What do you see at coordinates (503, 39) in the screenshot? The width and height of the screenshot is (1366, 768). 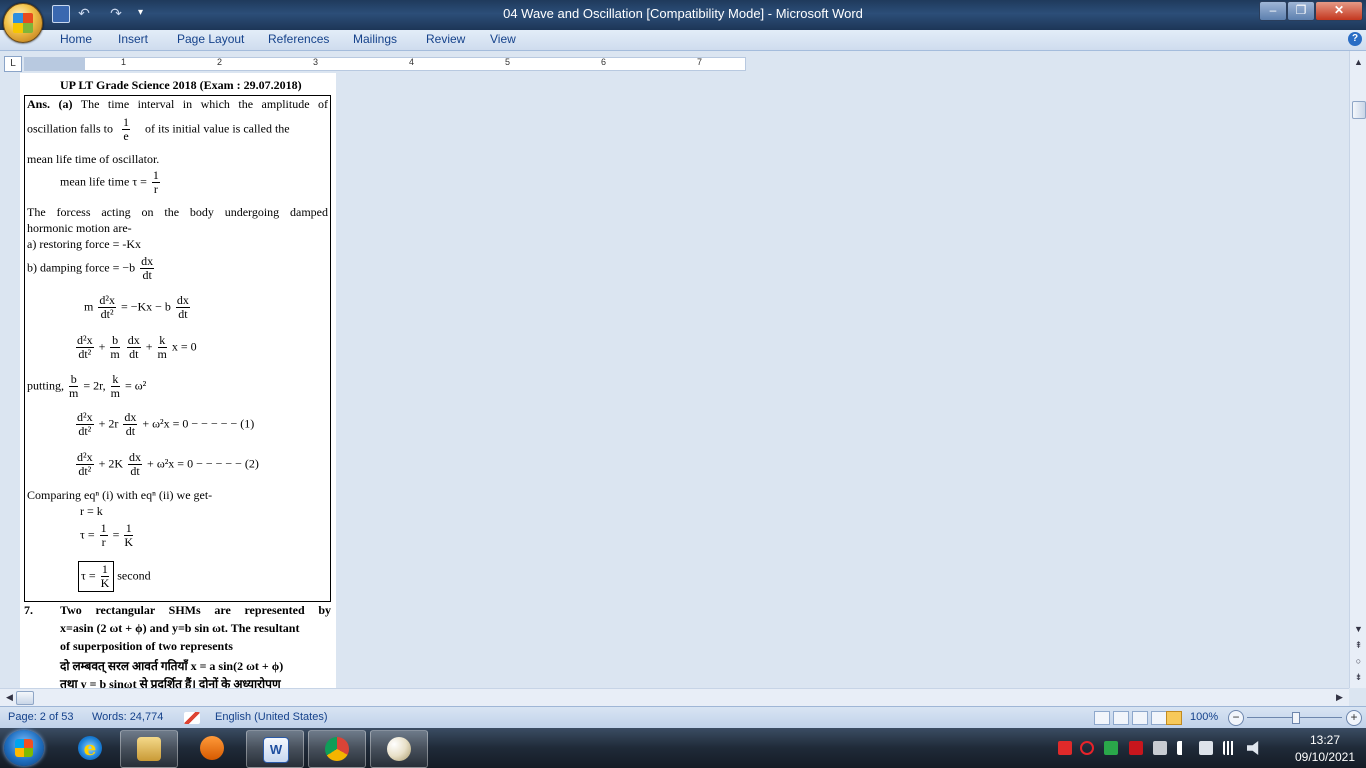 I see `tab-view: View` at bounding box center [503, 39].